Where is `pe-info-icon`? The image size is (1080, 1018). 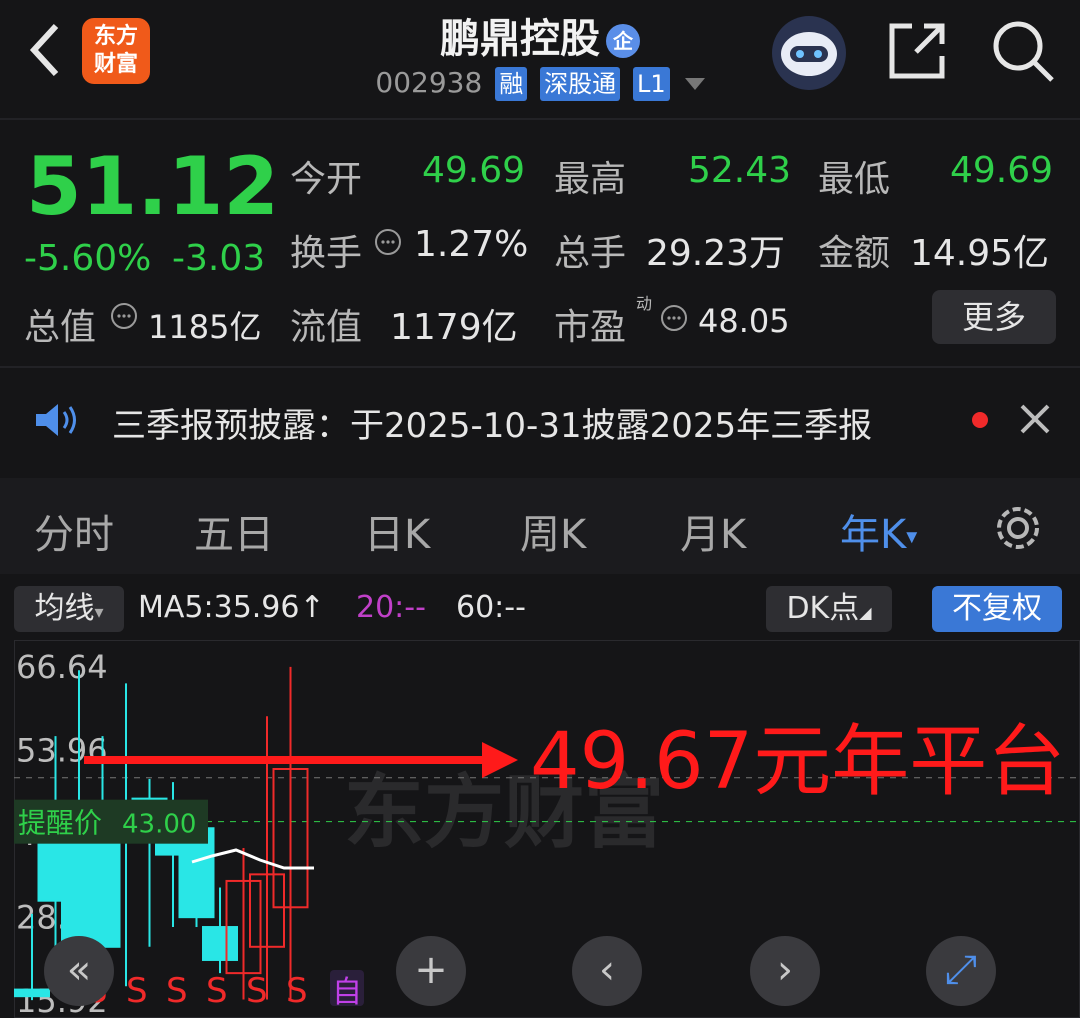 pe-info-icon is located at coordinates (674, 320).